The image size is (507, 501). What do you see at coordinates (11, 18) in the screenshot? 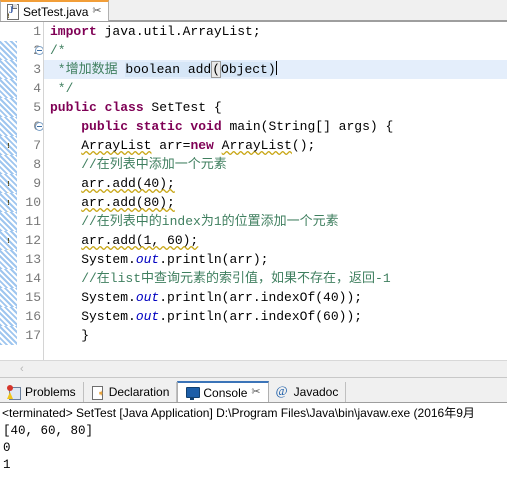
I see `java-file-warning-icon: J !` at bounding box center [11, 18].